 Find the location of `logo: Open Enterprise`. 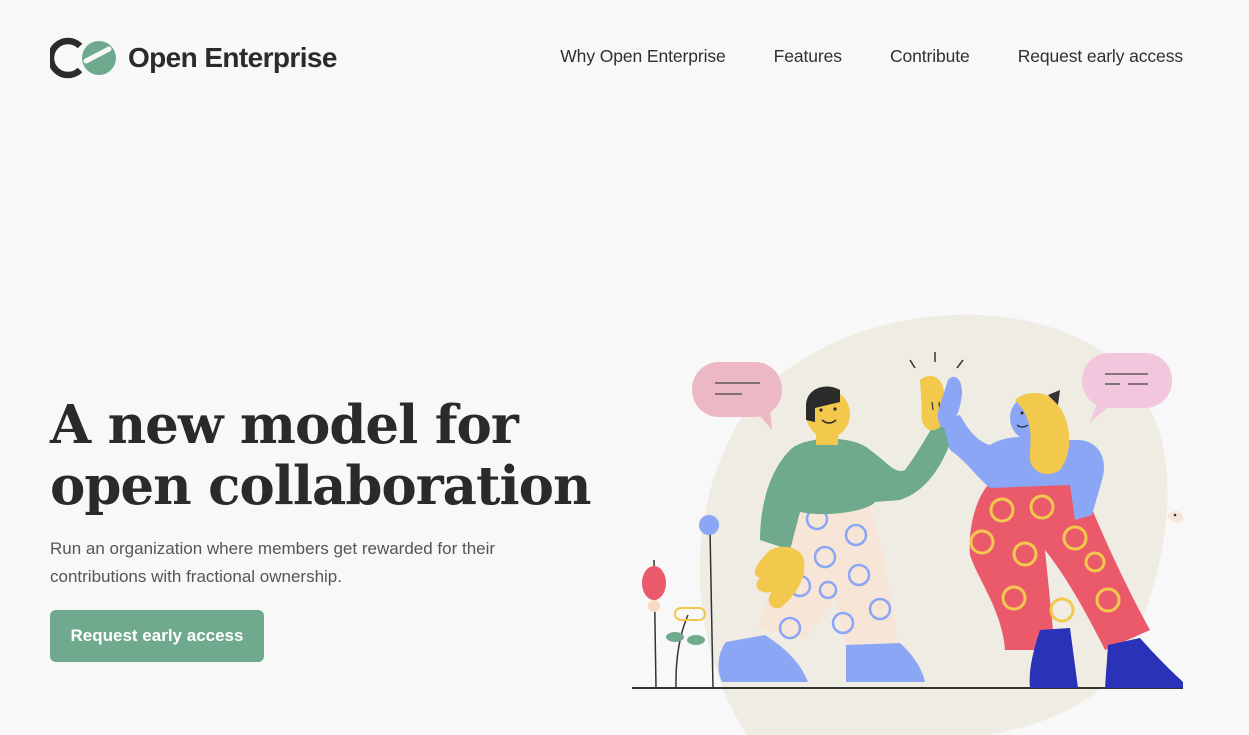

logo: Open Enterprise is located at coordinates (193, 58).